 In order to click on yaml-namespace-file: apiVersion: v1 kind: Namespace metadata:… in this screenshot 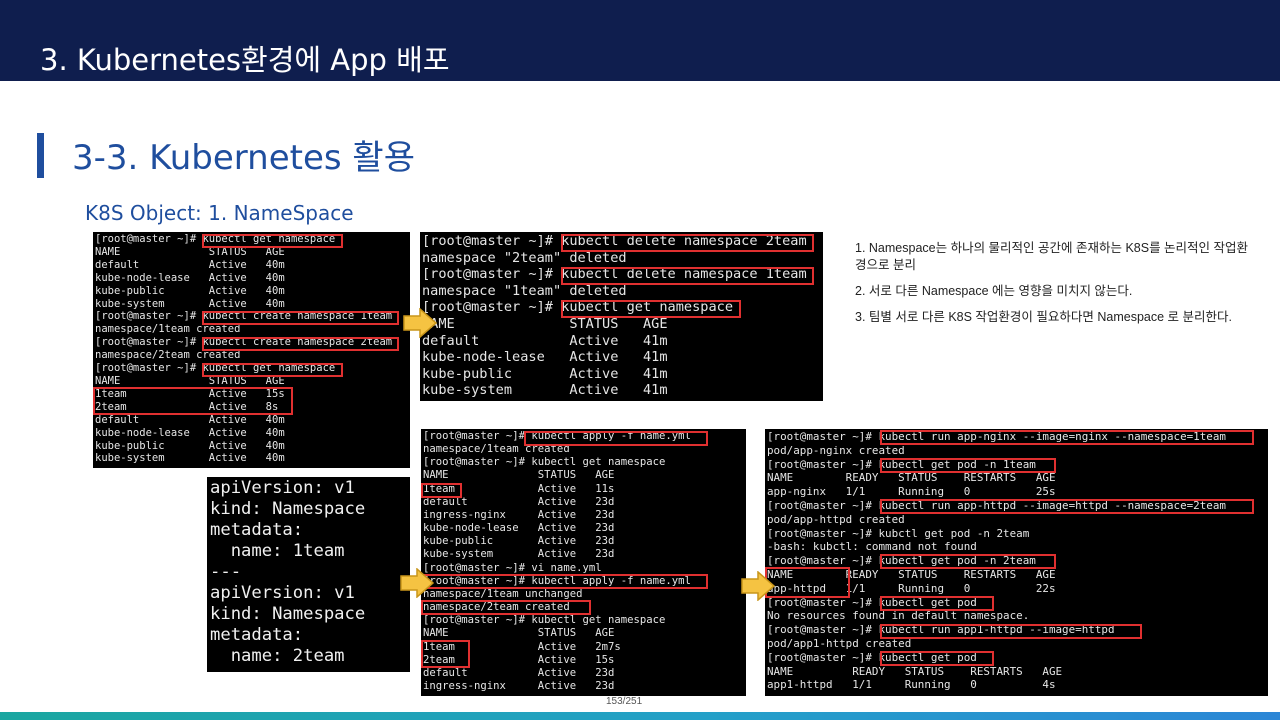, I will do `click(308, 574)`.